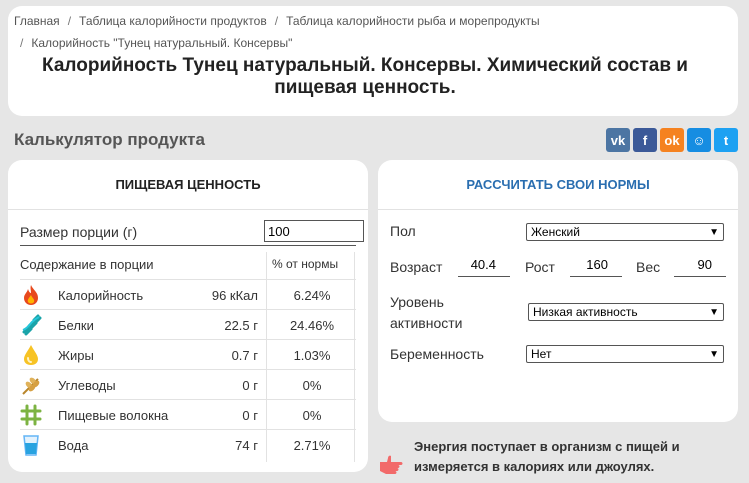  What do you see at coordinates (241, 325) in the screenshot?
I see `nutrient-value: 22.5 г` at bounding box center [241, 325].